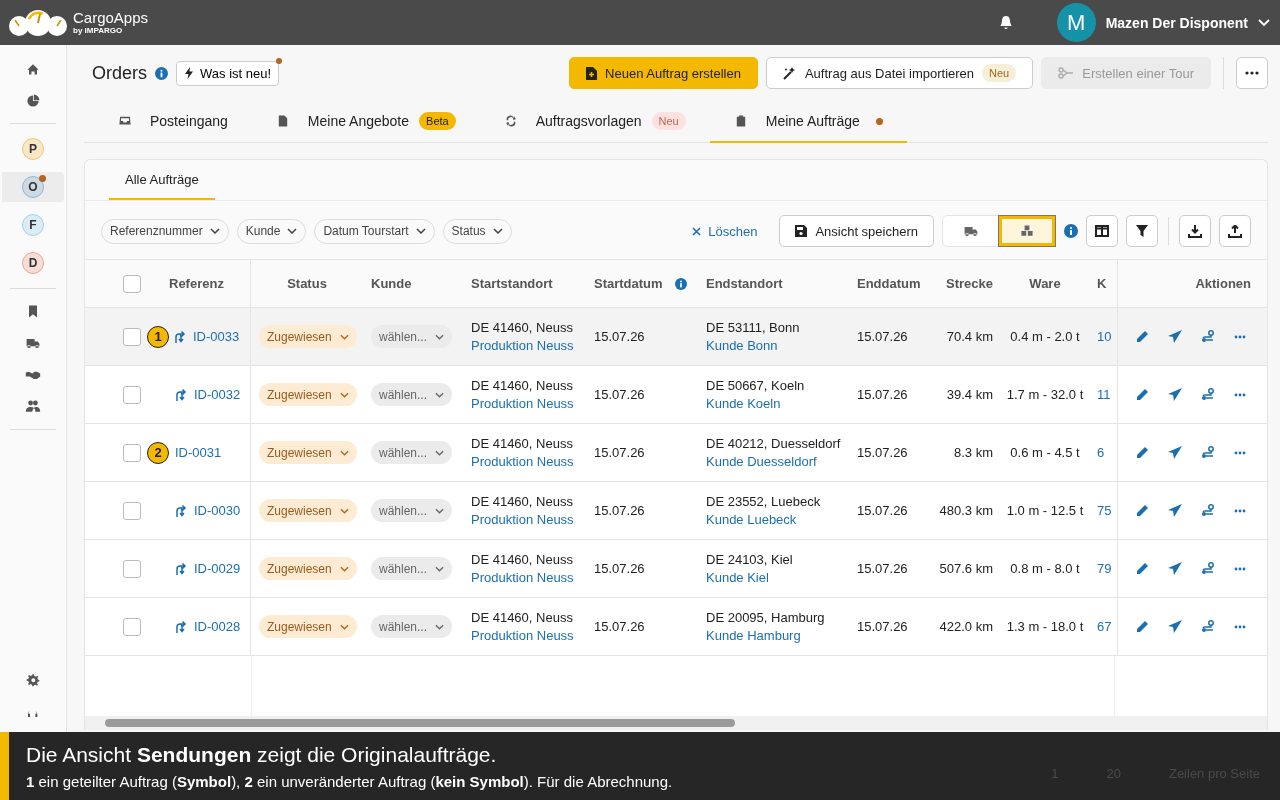 The height and width of the screenshot is (800, 1280). I want to click on site-link: Kunde Bonn, so click(742, 345).